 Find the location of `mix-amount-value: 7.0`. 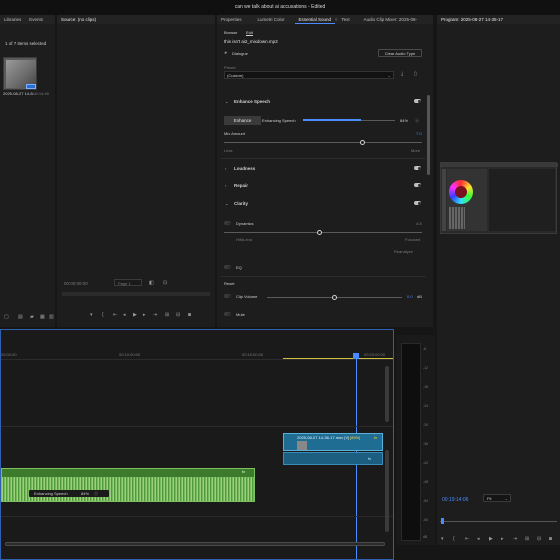

mix-amount-value: 7.0 is located at coordinates (419, 133).